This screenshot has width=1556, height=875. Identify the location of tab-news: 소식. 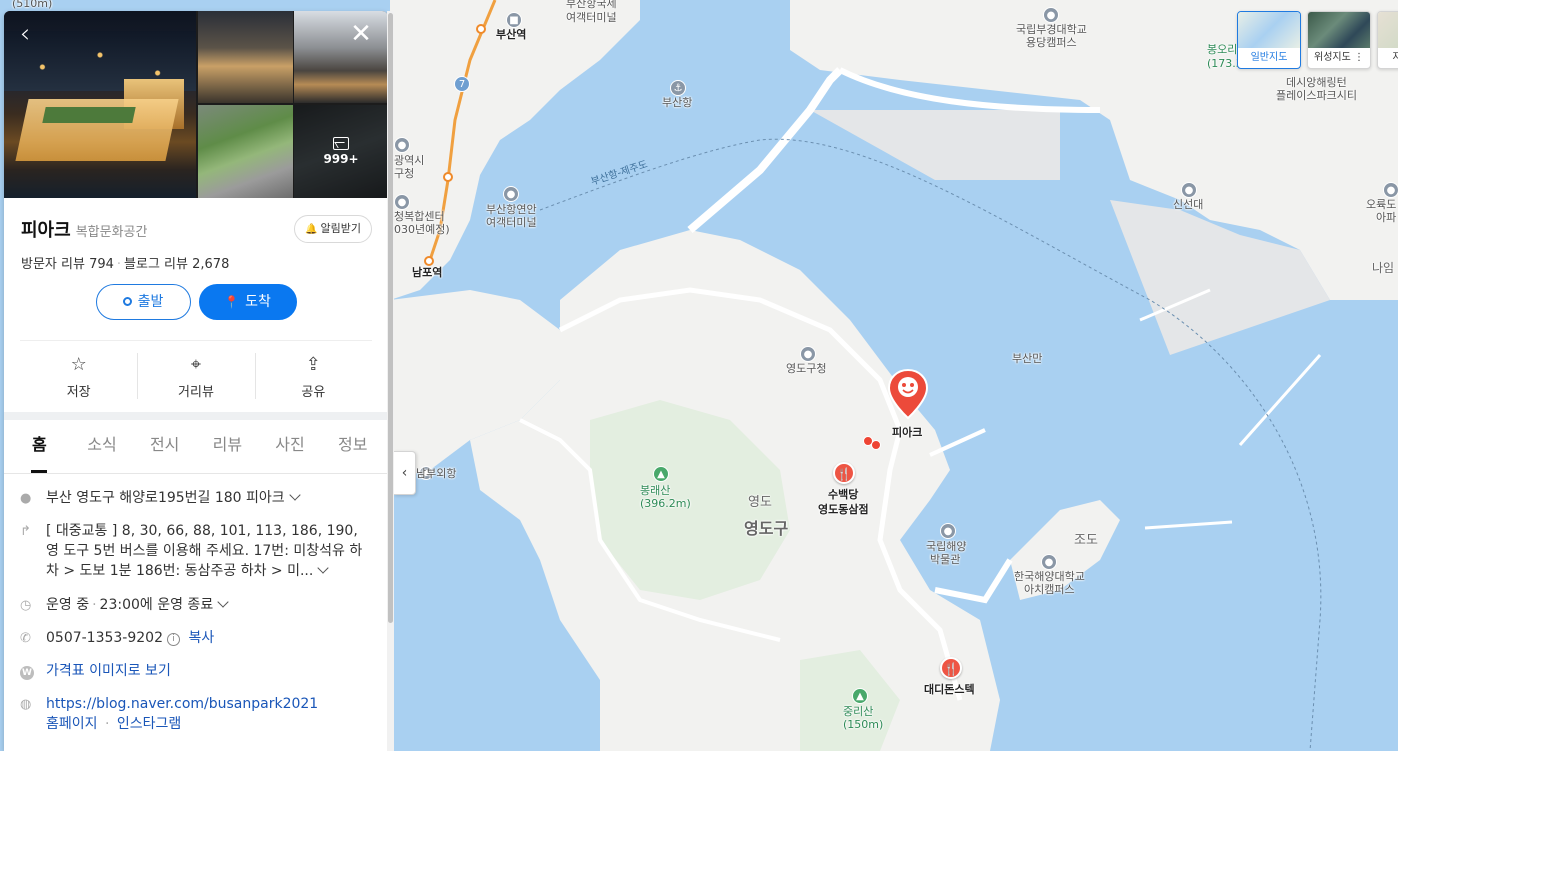
(102, 446).